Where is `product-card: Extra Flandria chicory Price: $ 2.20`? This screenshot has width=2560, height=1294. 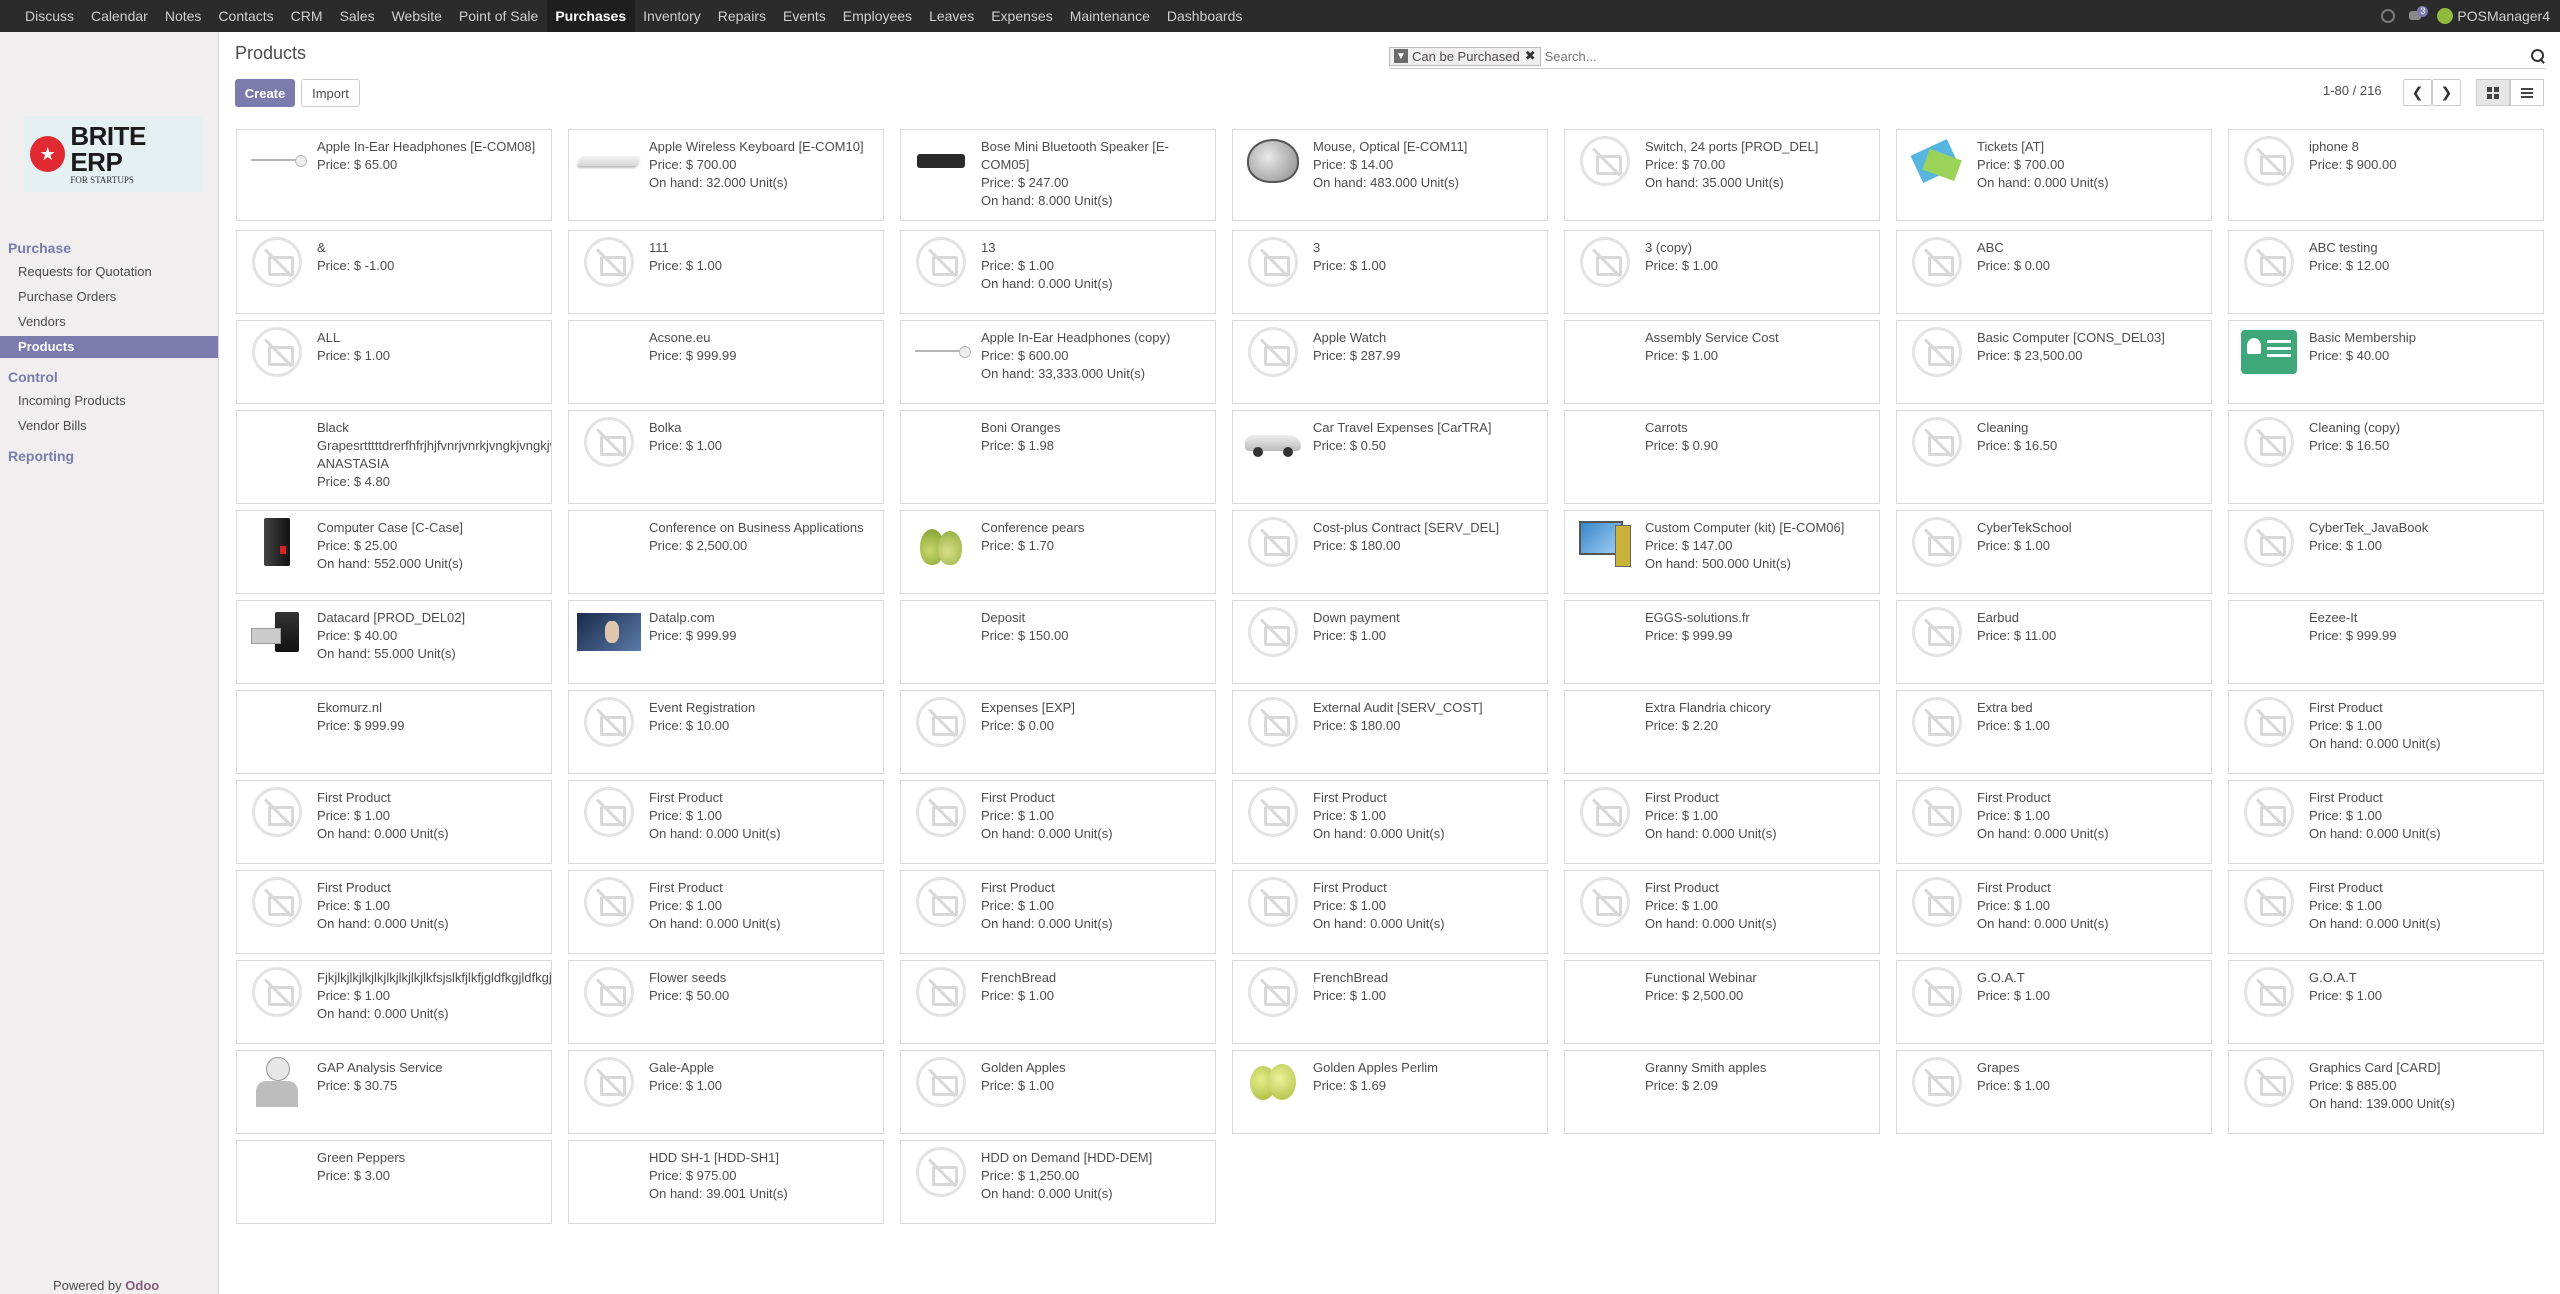 product-card: Extra Flandria chicory Price: $ 2.20 is located at coordinates (1722, 732).